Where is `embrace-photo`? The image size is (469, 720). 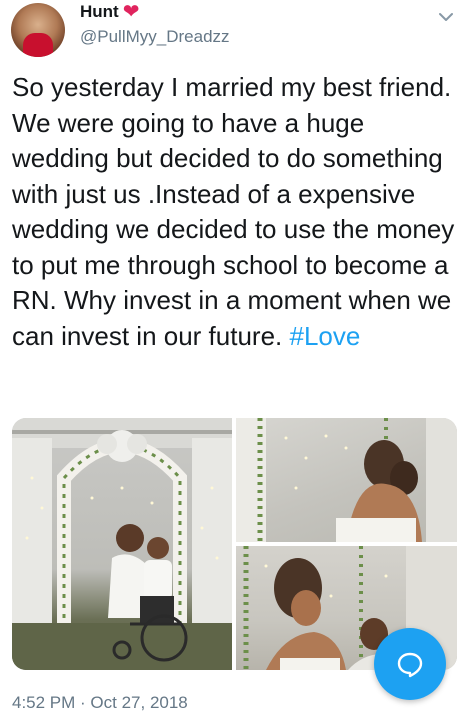
embrace-photo is located at coordinates (346, 480).